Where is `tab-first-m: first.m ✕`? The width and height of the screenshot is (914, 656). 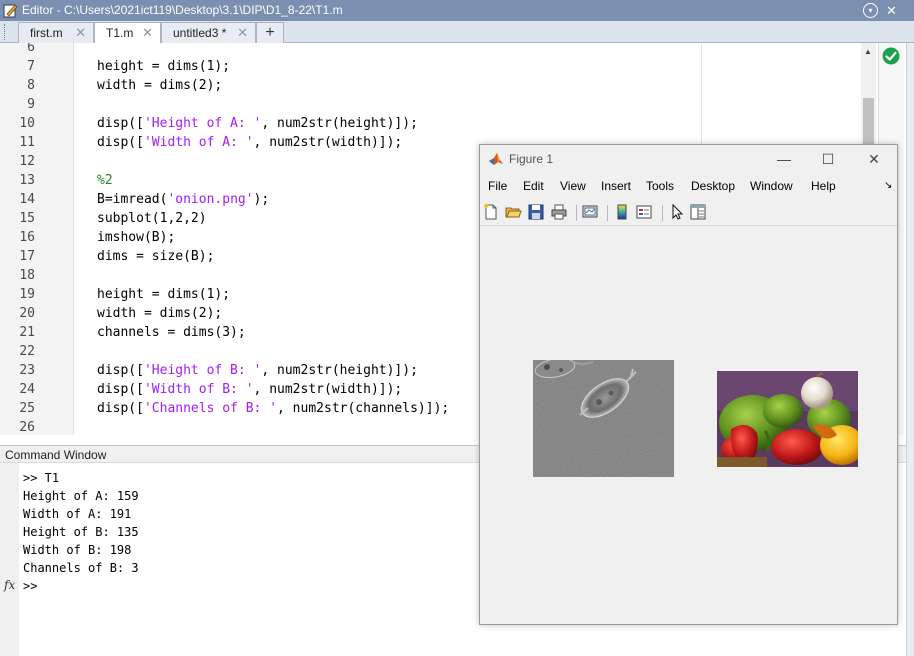
tab-first-m: first.m ✕ is located at coordinates (56, 32).